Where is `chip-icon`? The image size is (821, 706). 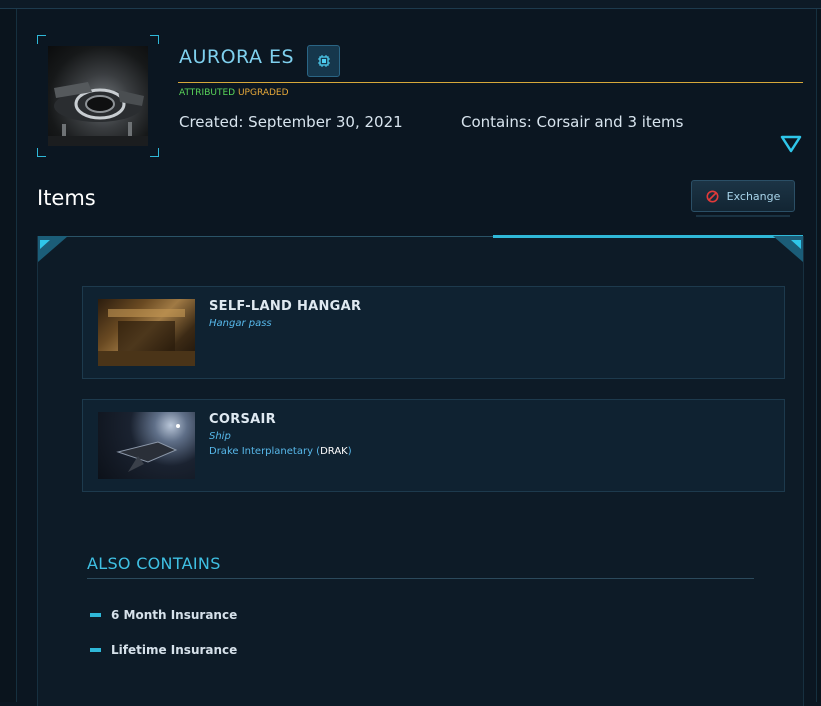
chip-icon is located at coordinates (323, 61).